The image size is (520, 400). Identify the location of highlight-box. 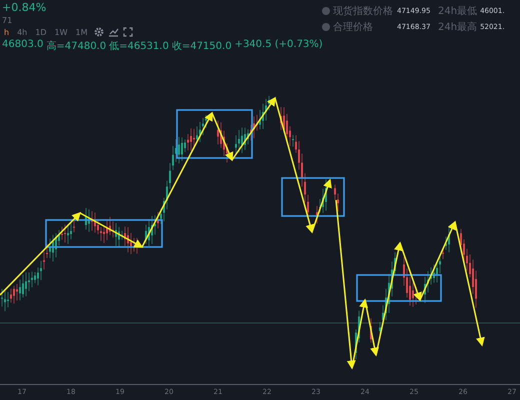
(313, 197).